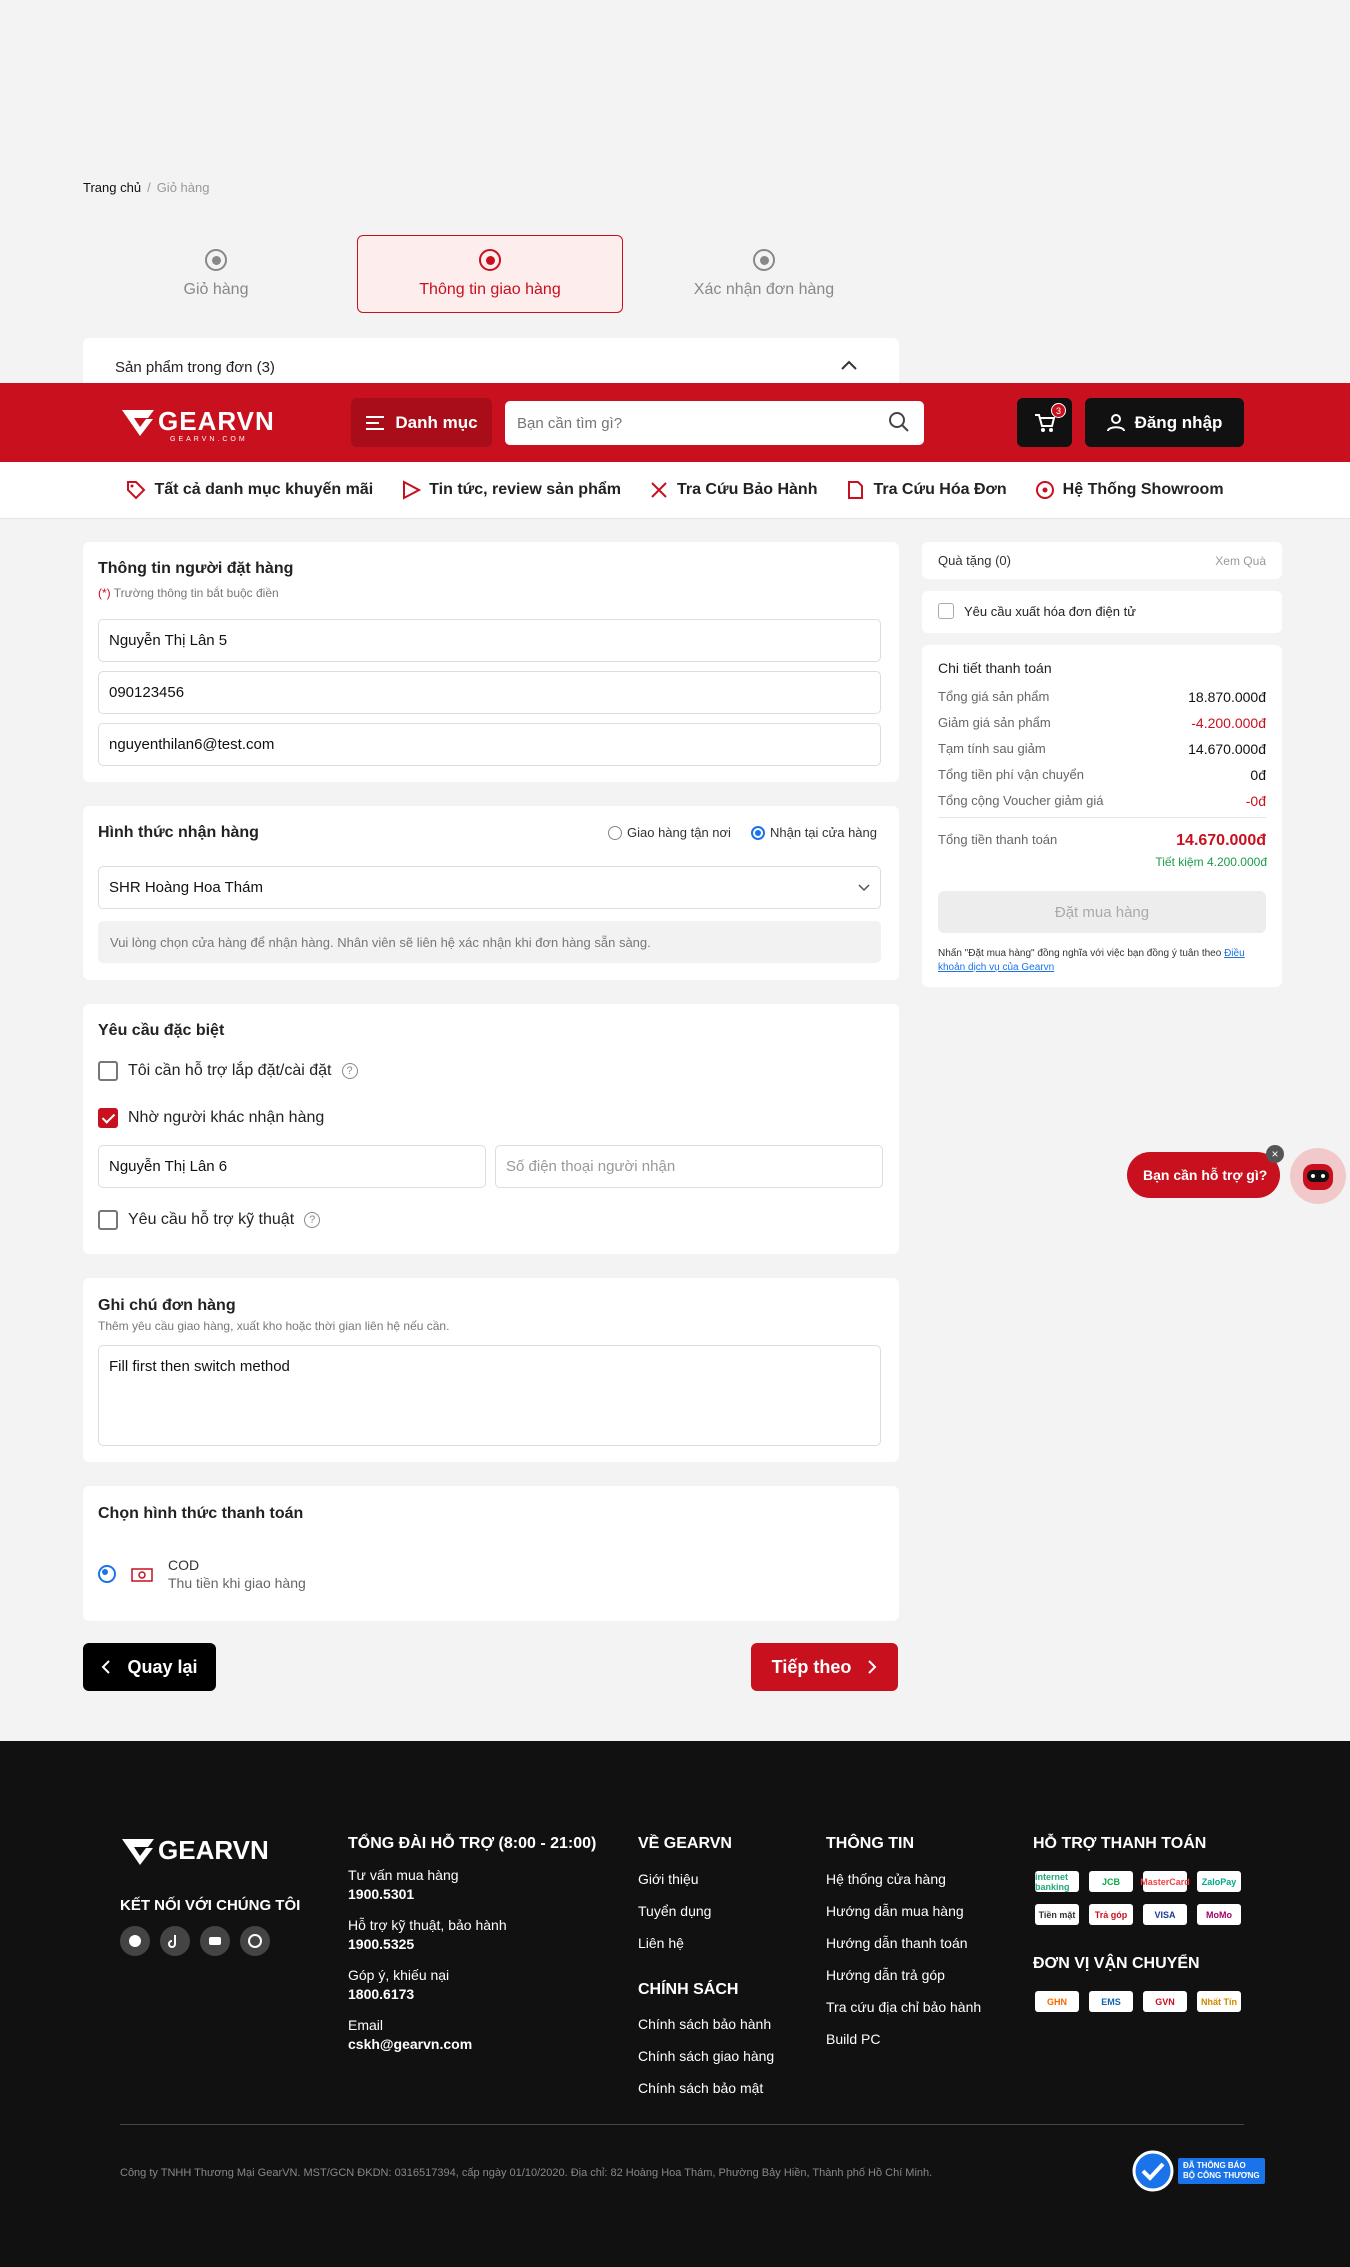 Image resolution: width=1350 pixels, height=2267 pixels. Describe the element at coordinates (511, 490) in the screenshot. I see `nav-news: Tin tức, review sản phẩm` at that location.